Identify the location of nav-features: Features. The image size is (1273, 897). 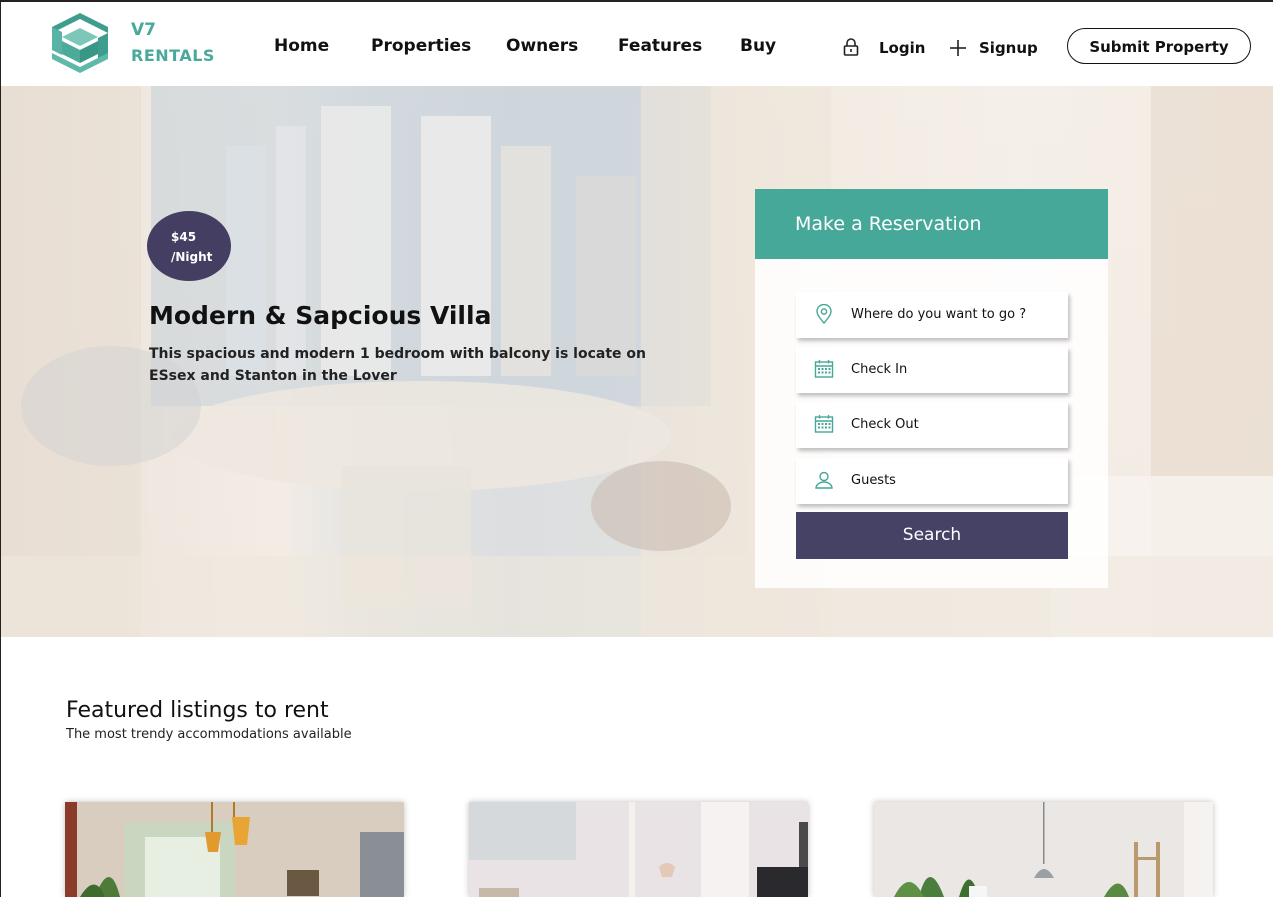
(660, 46).